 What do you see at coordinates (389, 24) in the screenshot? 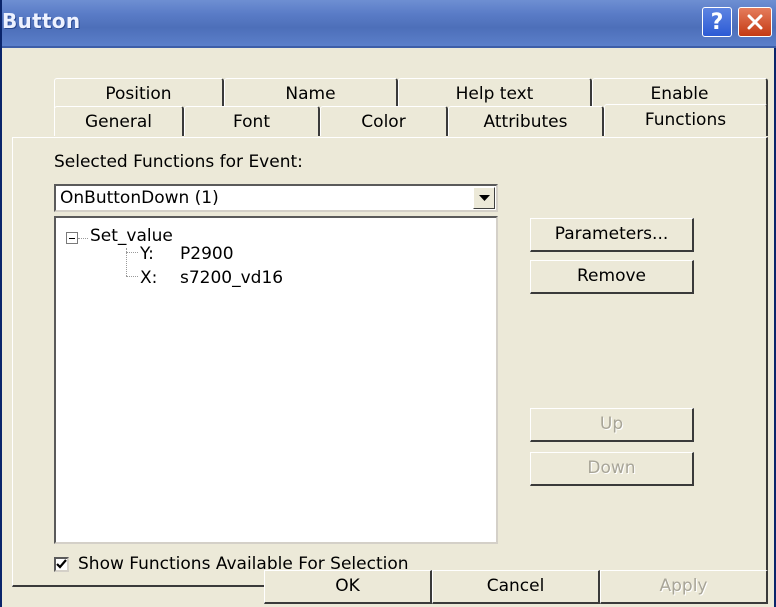
I see `title-bar: Button ?` at bounding box center [389, 24].